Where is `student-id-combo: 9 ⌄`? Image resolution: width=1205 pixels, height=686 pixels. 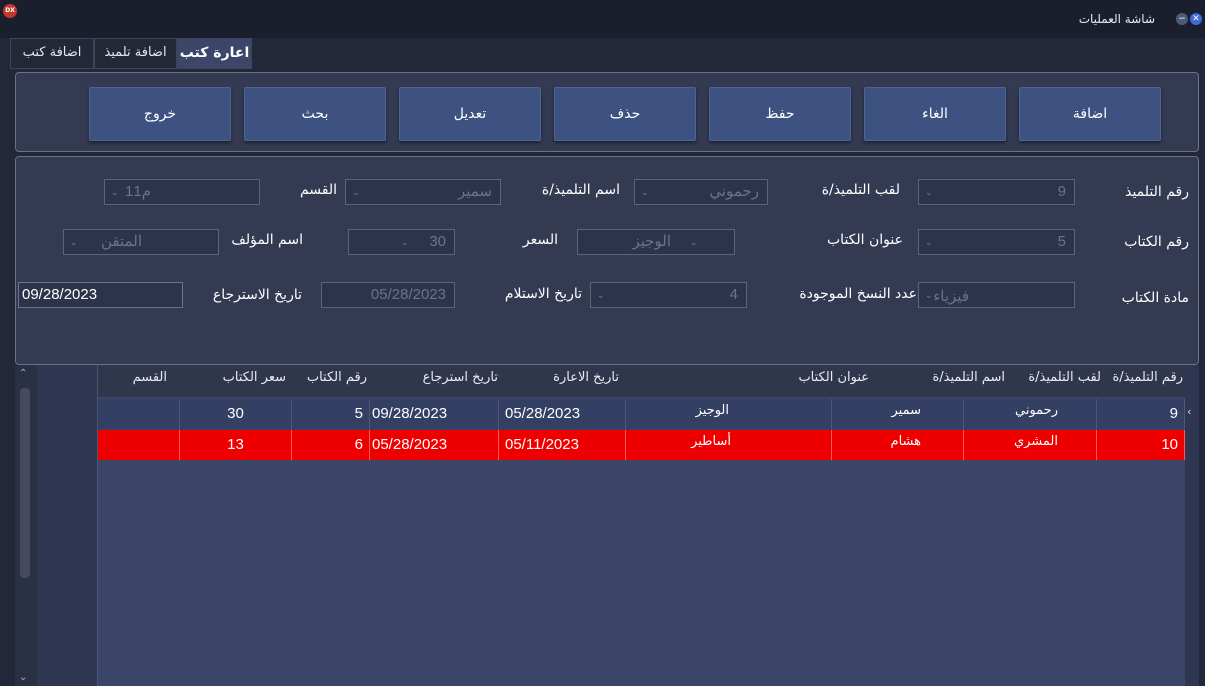 student-id-combo: 9 ⌄ is located at coordinates (996, 192).